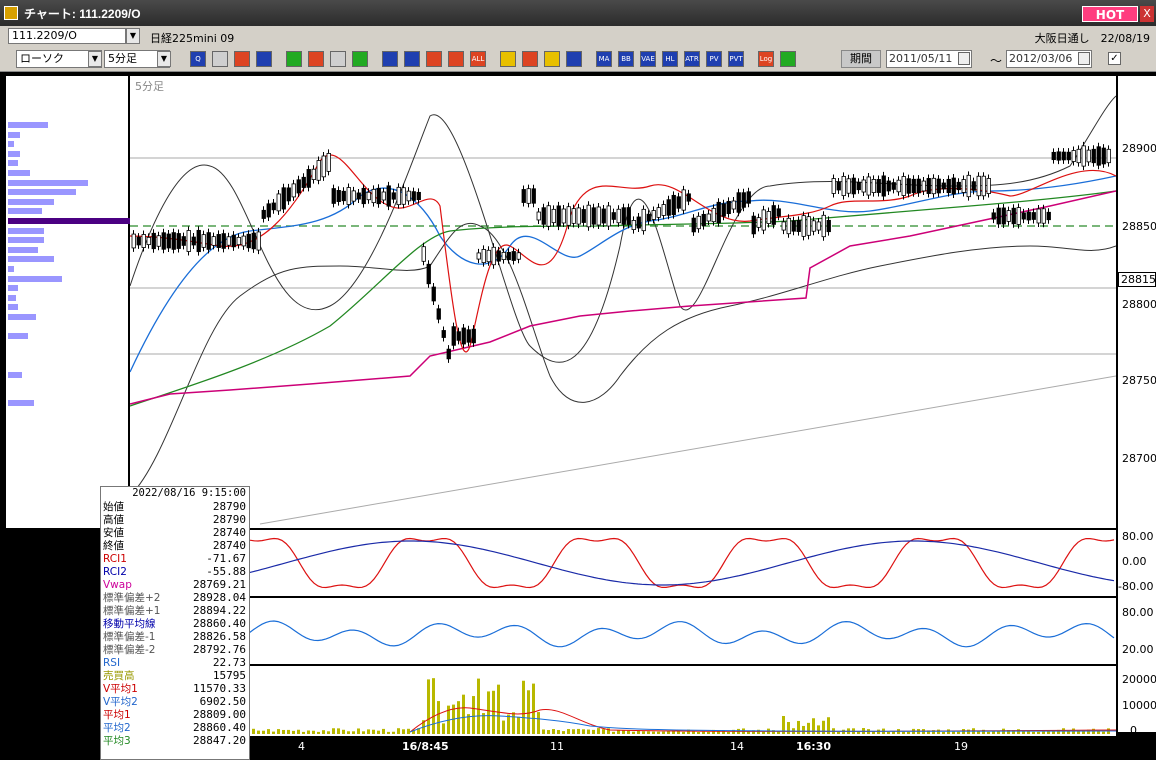 This screenshot has height=760, width=1156. What do you see at coordinates (1139, 705) in the screenshot?
I see `volume-axis-label: 10000` at bounding box center [1139, 705].